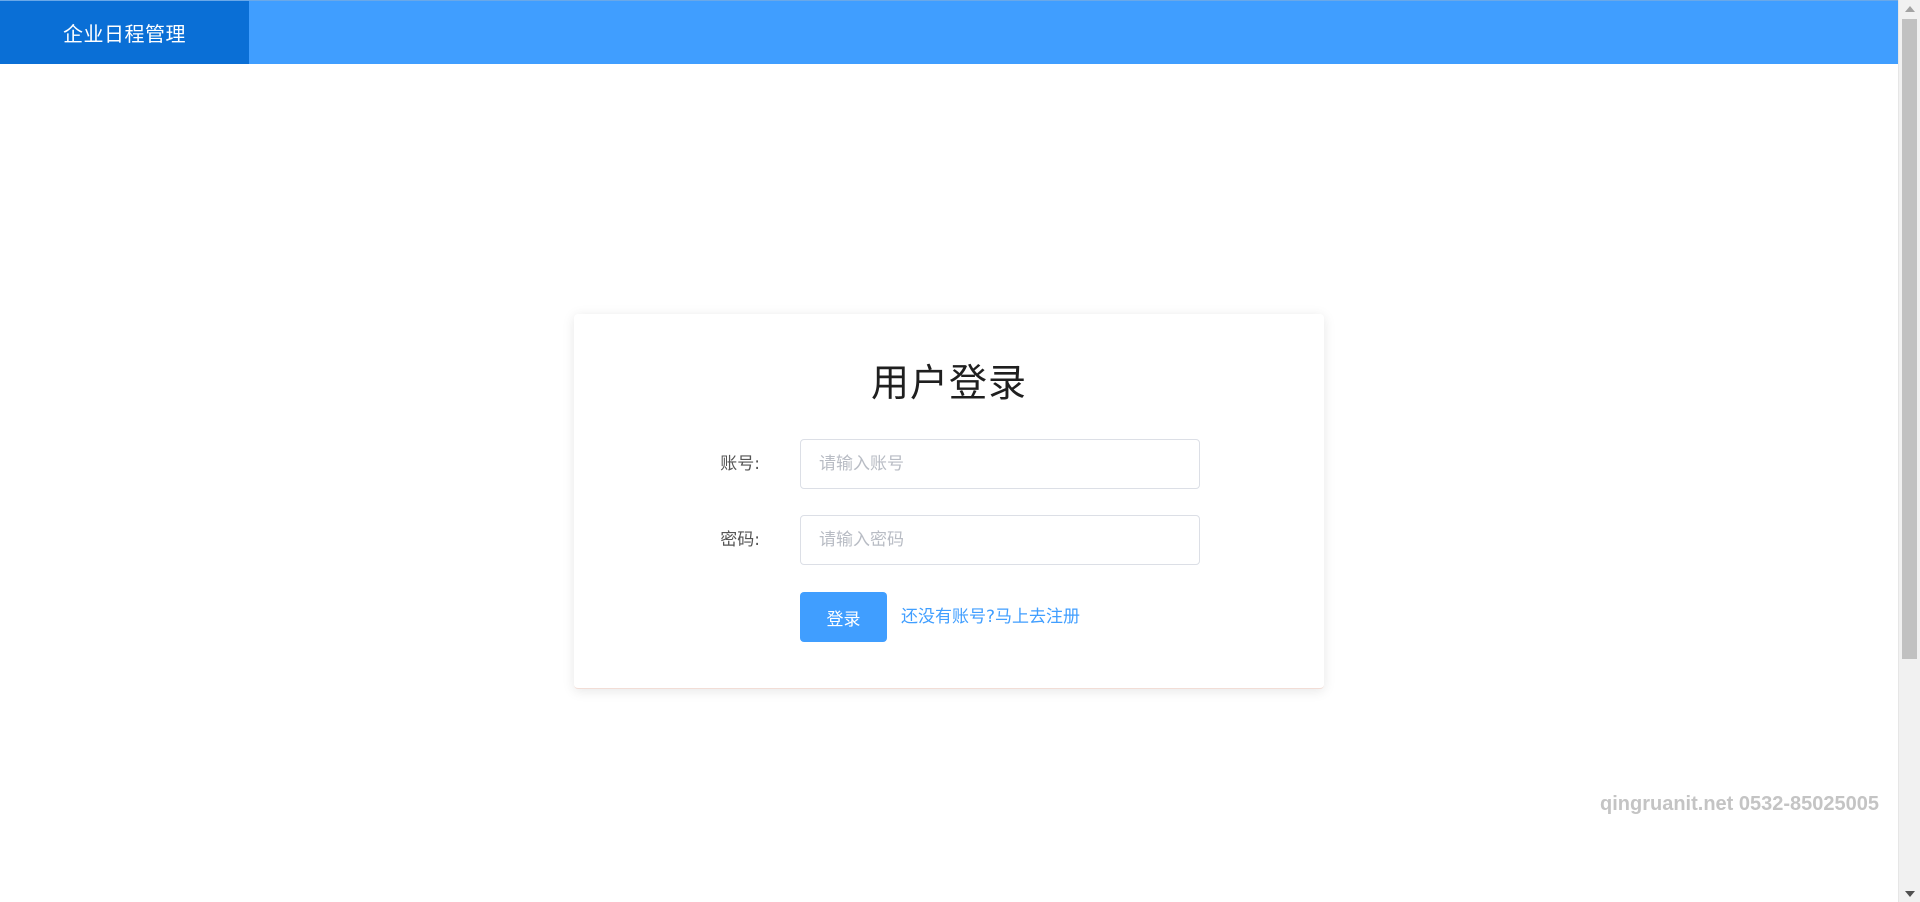 The width and height of the screenshot is (1920, 902). I want to click on login-button: 登录, so click(843, 617).